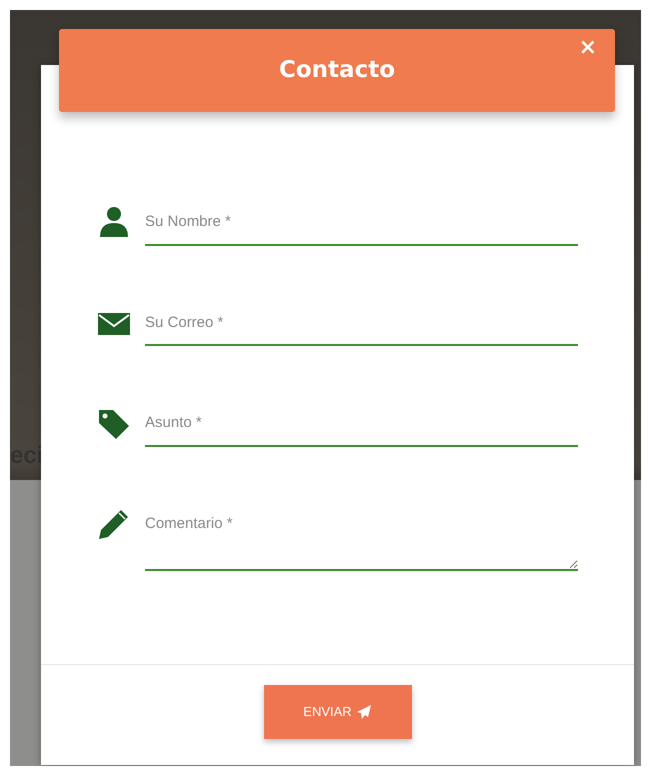 Image resolution: width=649 pixels, height=769 pixels. I want to click on comment-field: Comentario *, so click(361, 537).